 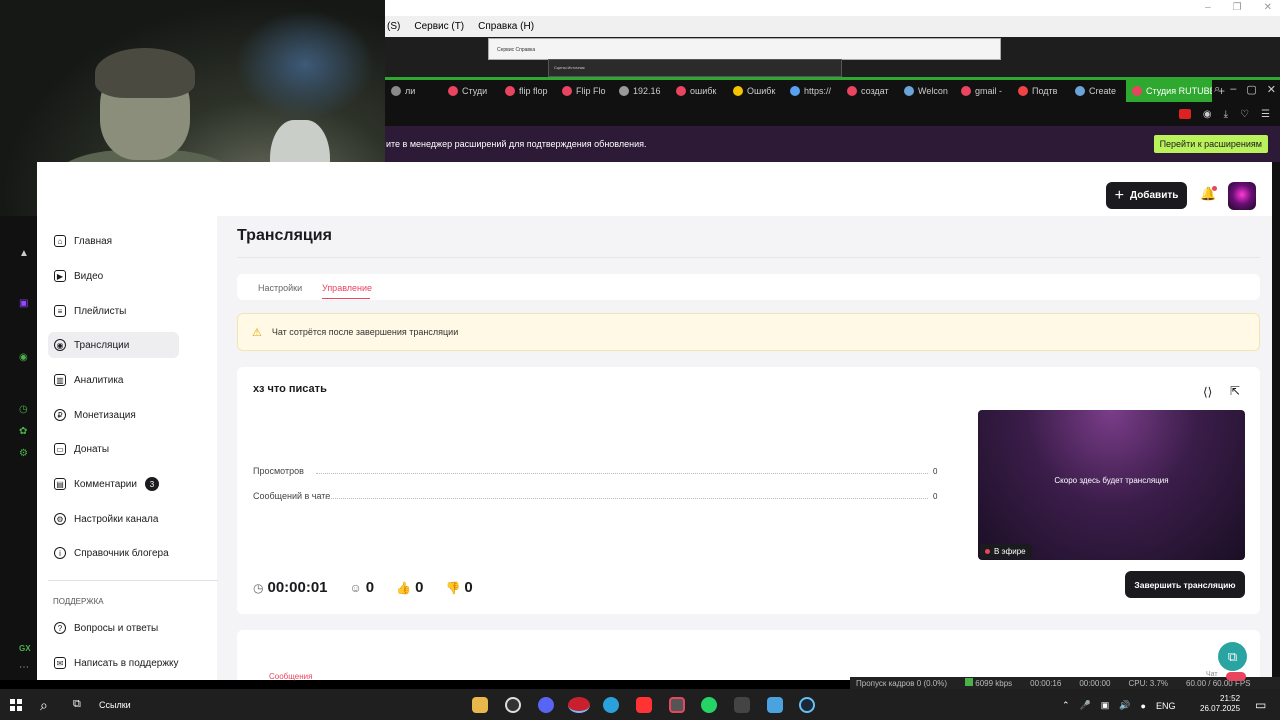 What do you see at coordinates (926, 91) in the screenshot?
I see `browser-tab: Welcon` at bounding box center [926, 91].